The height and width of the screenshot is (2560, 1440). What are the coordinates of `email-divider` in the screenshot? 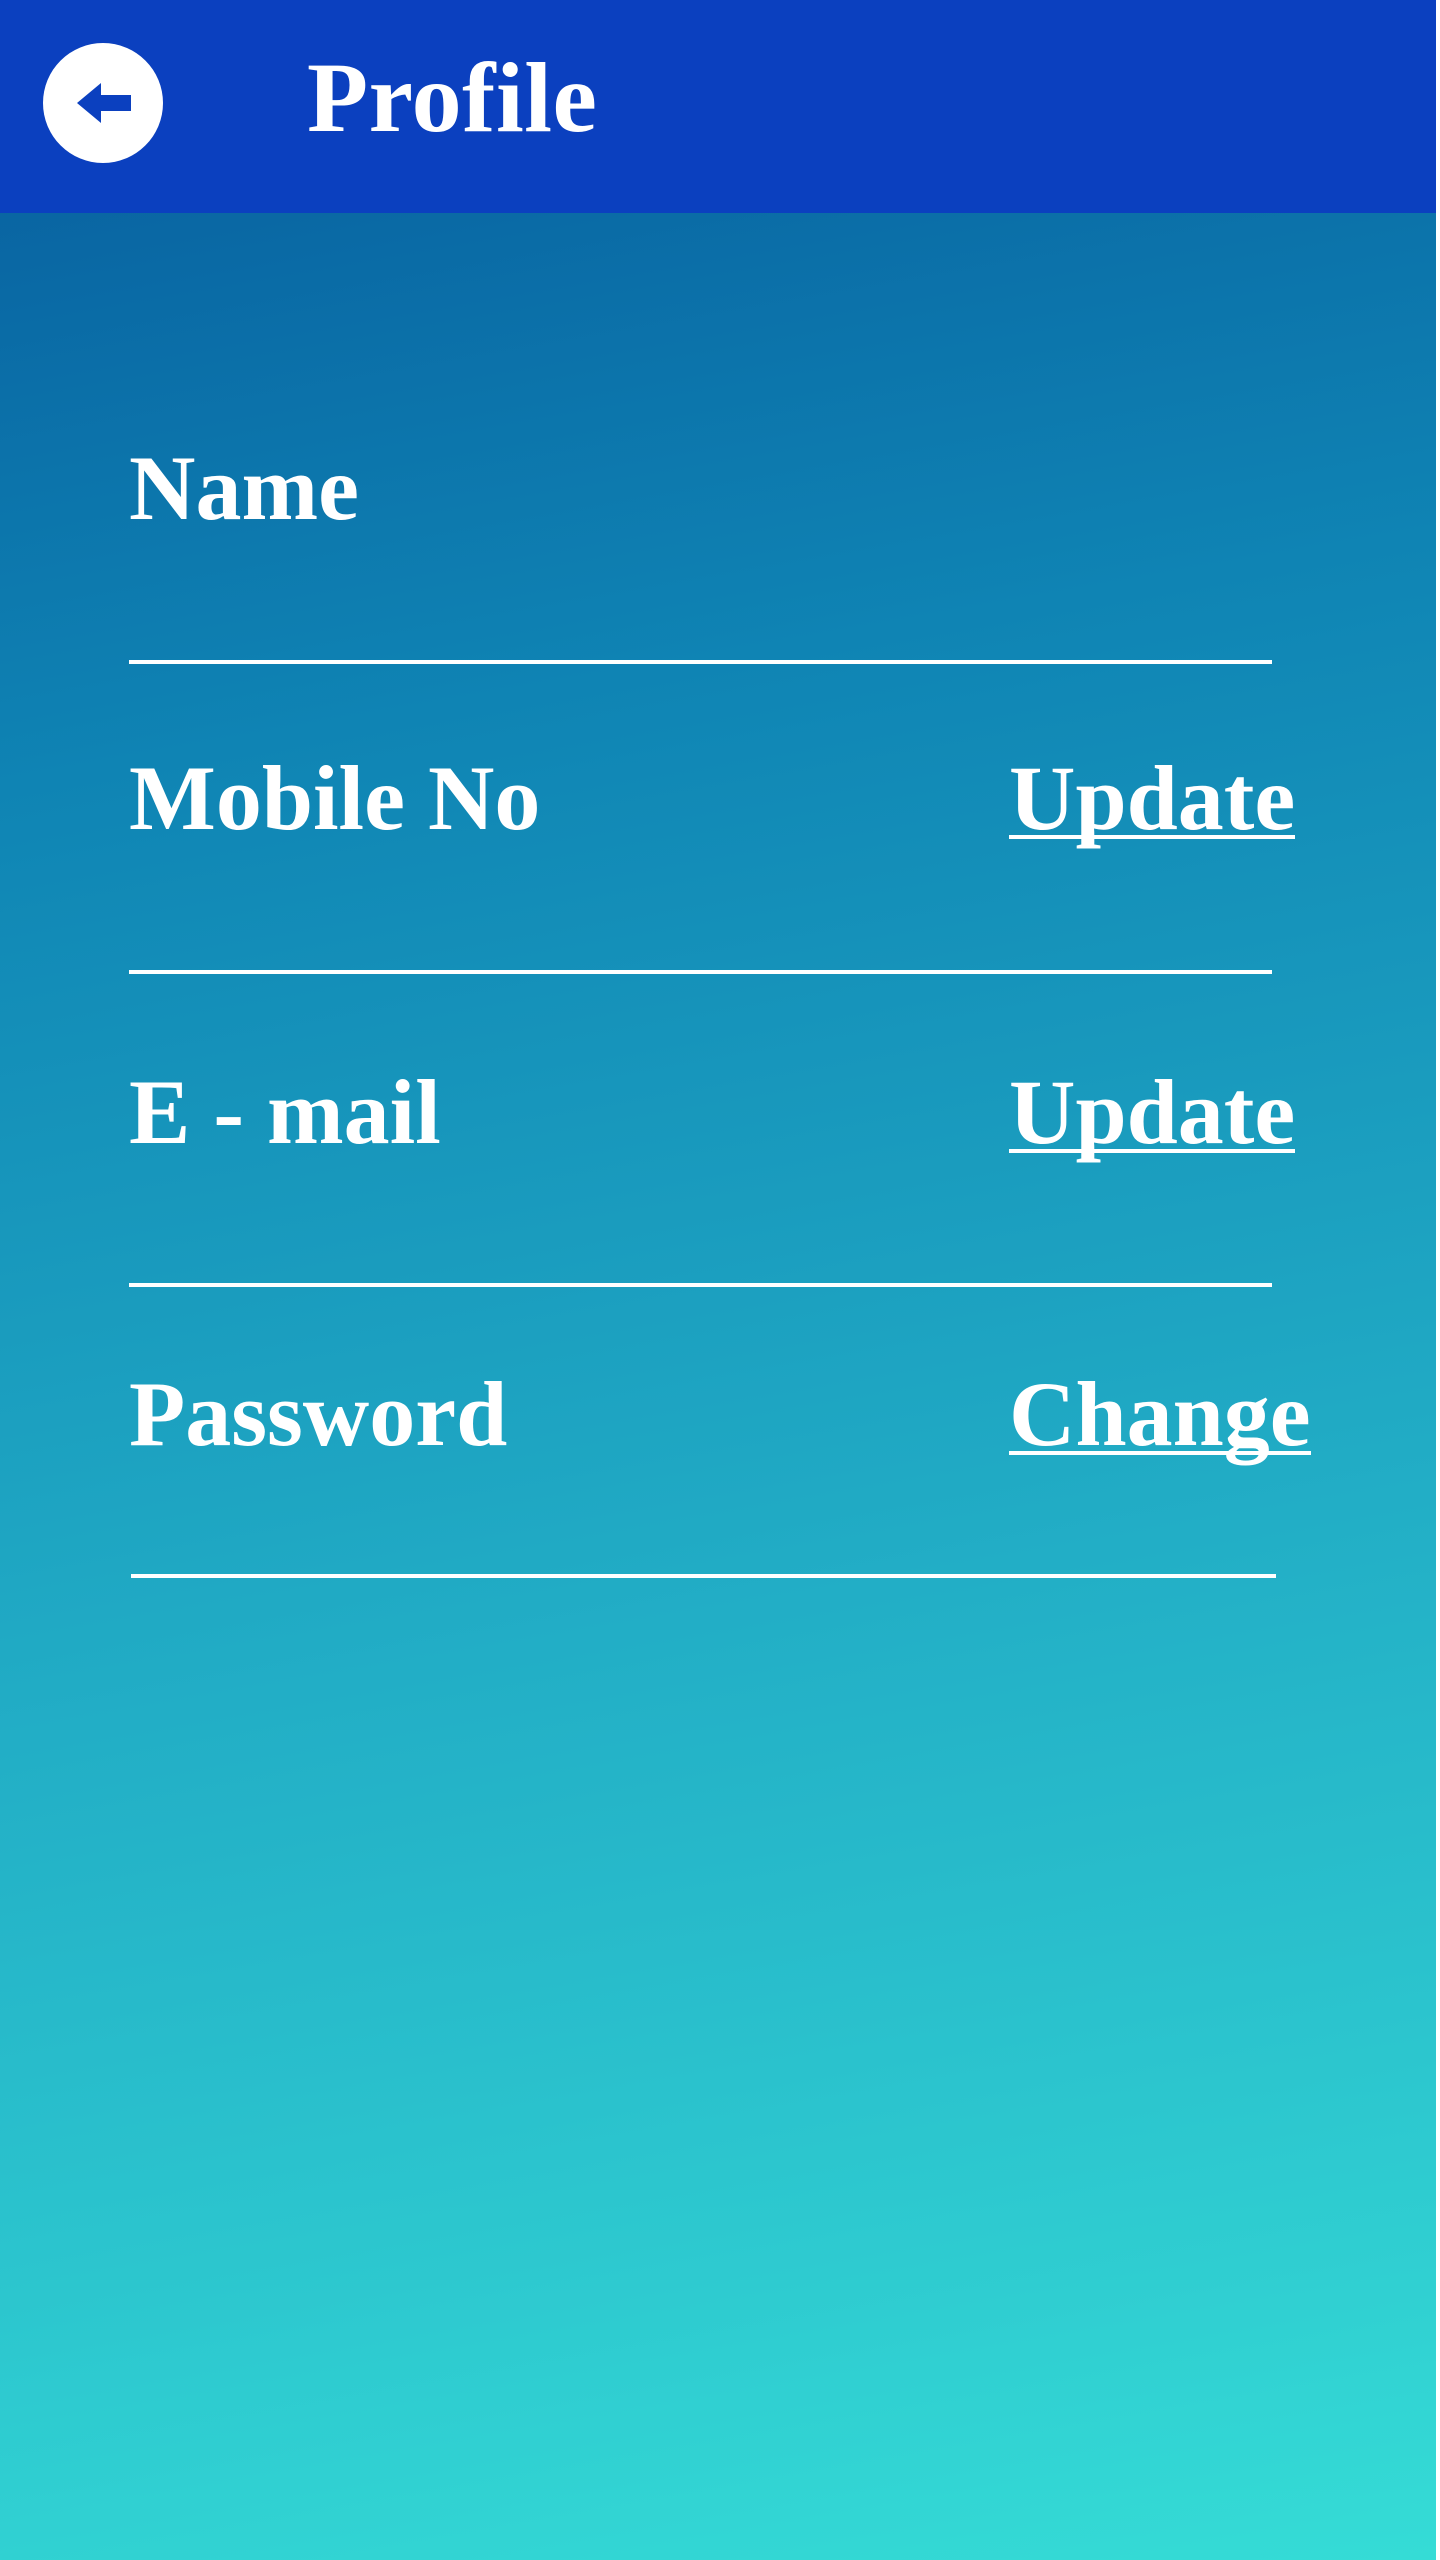 It's located at (700, 1285).